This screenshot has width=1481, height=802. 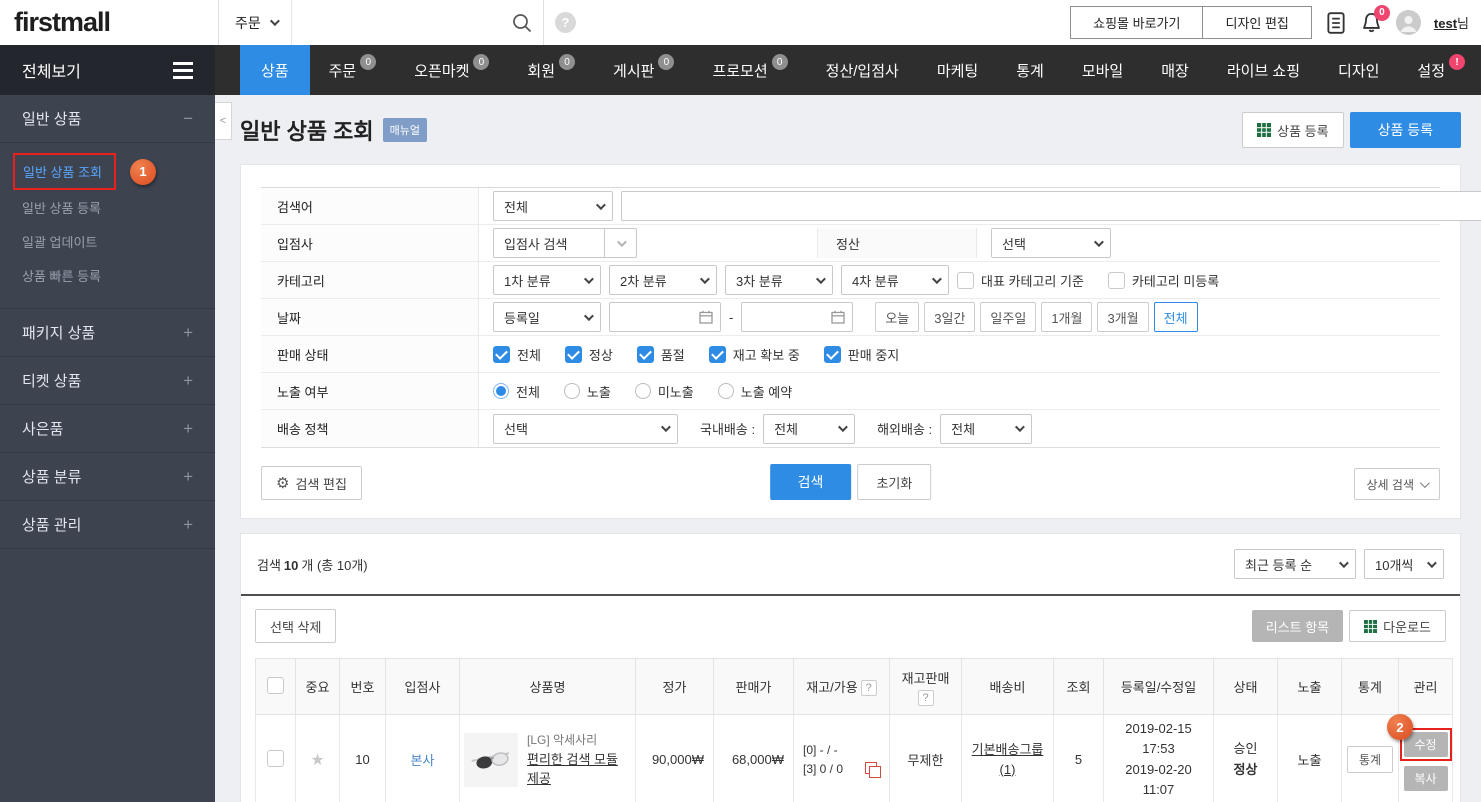 I want to click on per-page-select: 10개씩, so click(x=1404, y=564).